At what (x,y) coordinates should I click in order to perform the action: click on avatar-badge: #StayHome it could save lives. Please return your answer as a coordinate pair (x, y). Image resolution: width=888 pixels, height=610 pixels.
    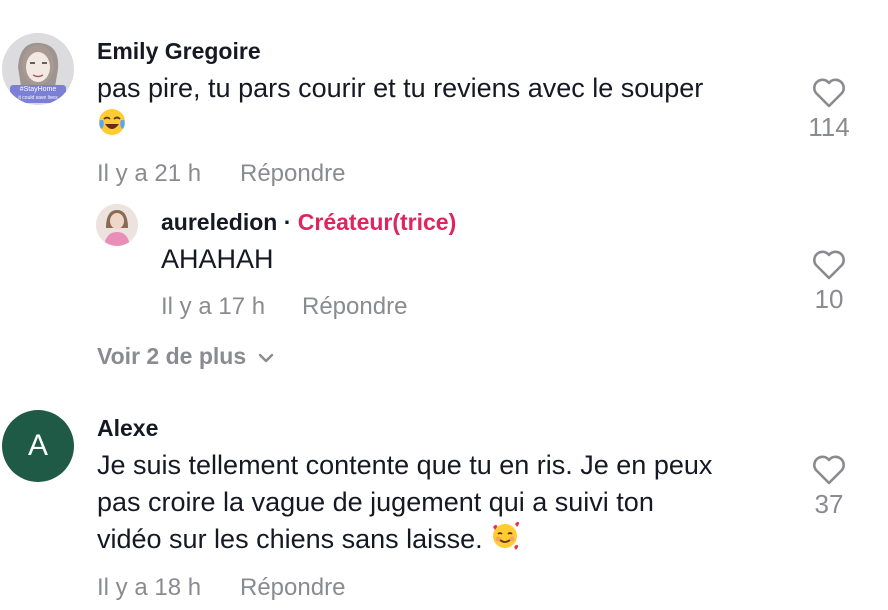
    Looking at the image, I should click on (38, 93).